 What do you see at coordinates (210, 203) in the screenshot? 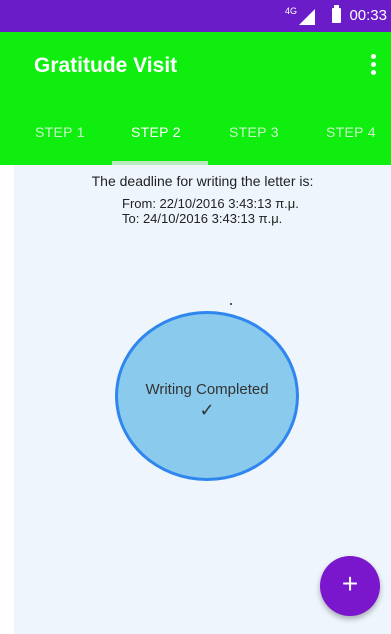
I see `deadline-from: From: 22/10/2016 3:43:13 π.μ.` at bounding box center [210, 203].